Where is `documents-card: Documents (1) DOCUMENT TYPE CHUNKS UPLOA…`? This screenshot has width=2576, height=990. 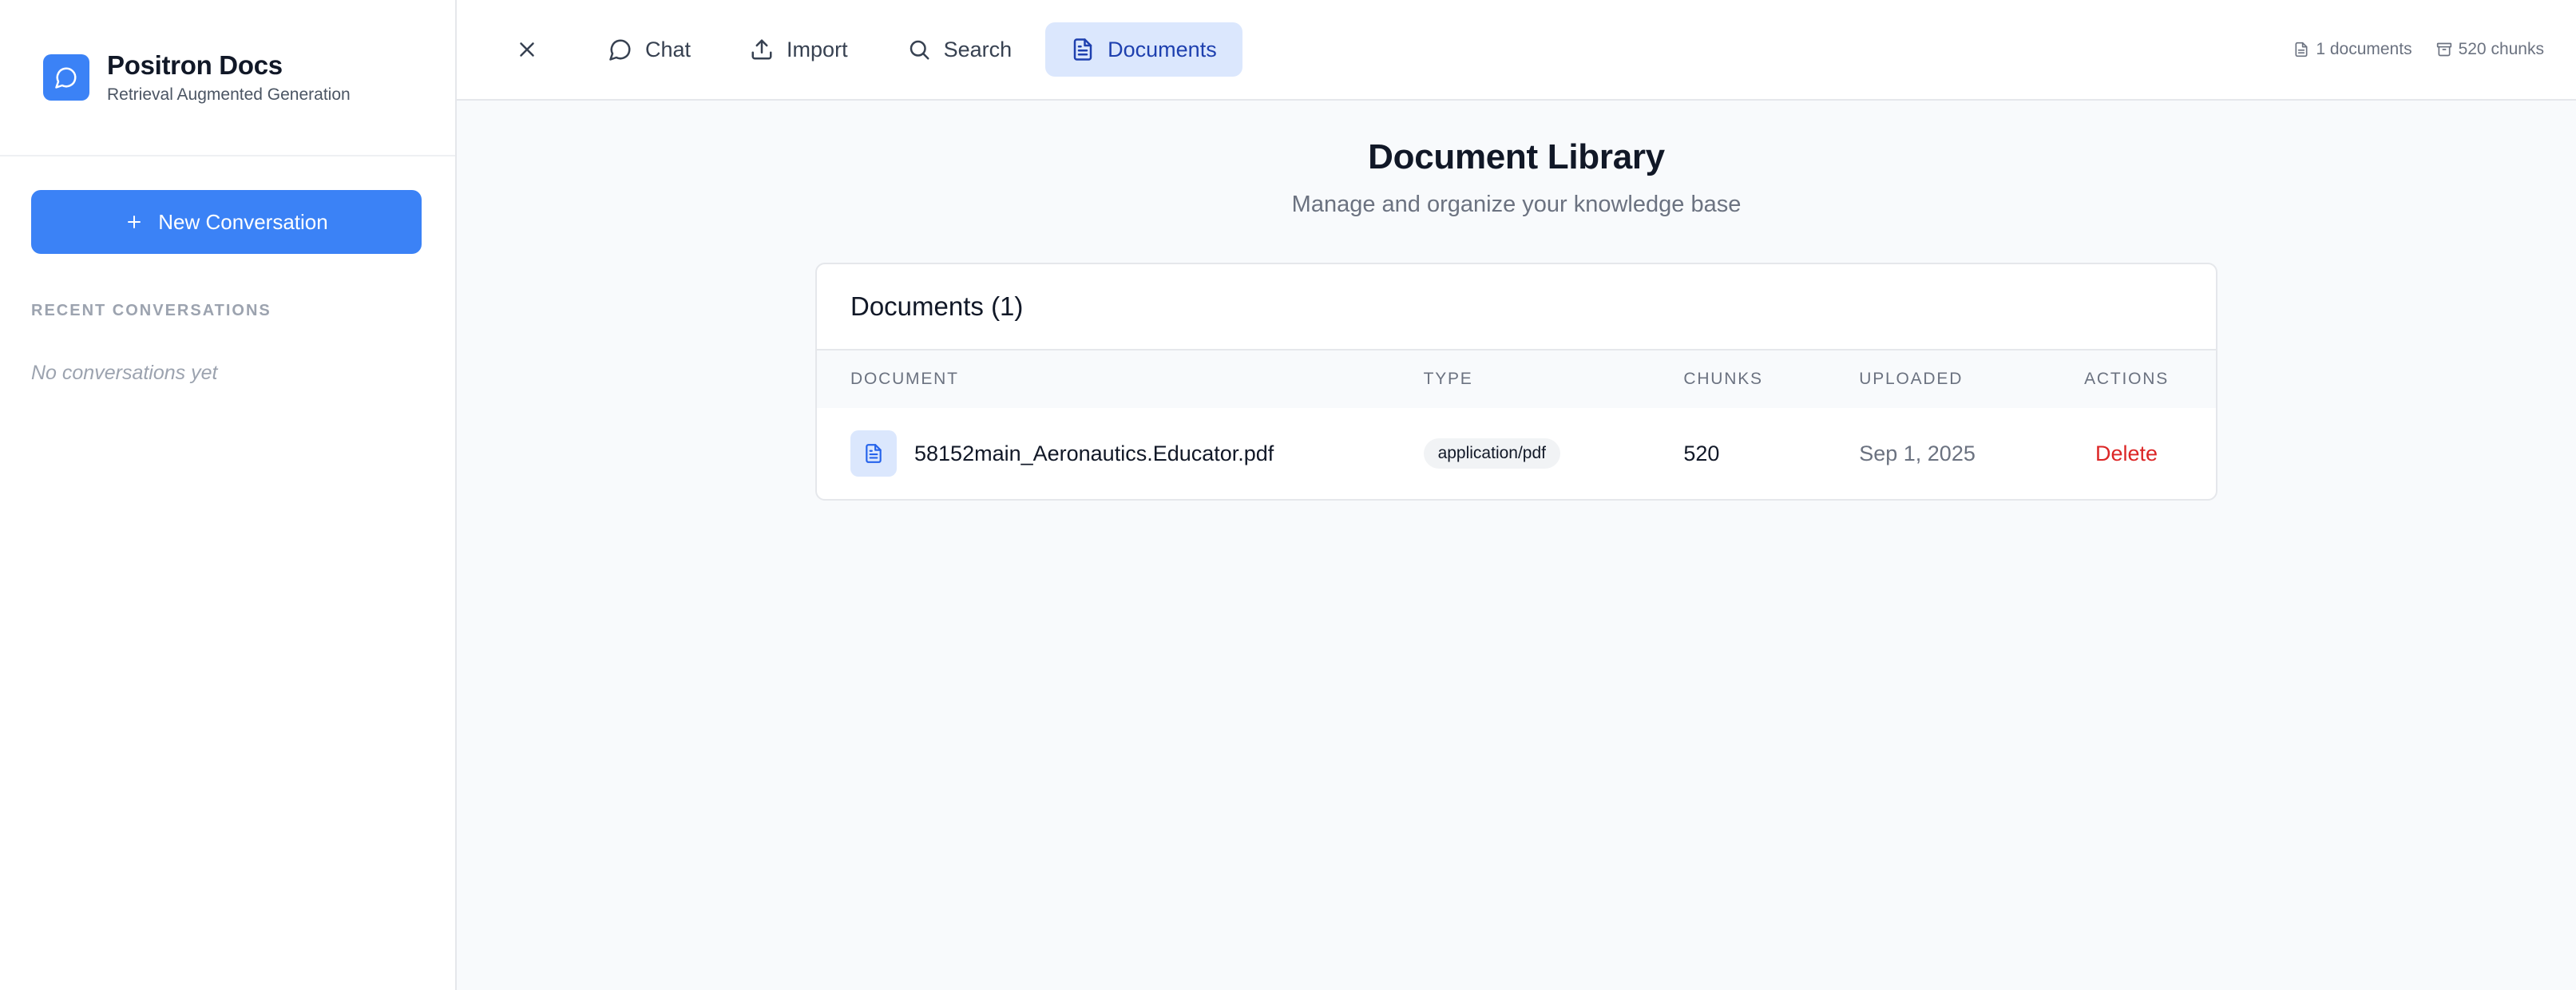
documents-card: Documents (1) DOCUMENT TYPE CHUNKS UPLOA… is located at coordinates (1516, 382).